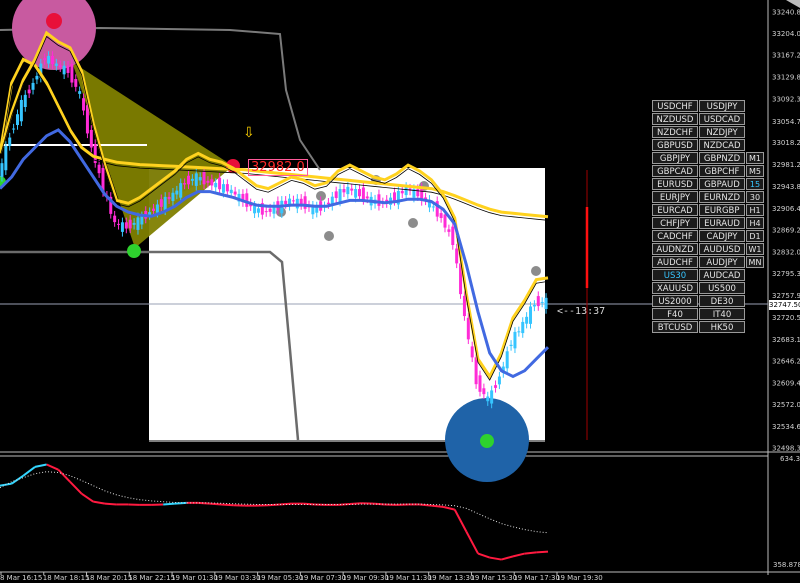 The width and height of the screenshot is (800, 583). Describe the element at coordinates (755, 262) in the screenshot. I see `timeframe-button-mn: MN` at that location.